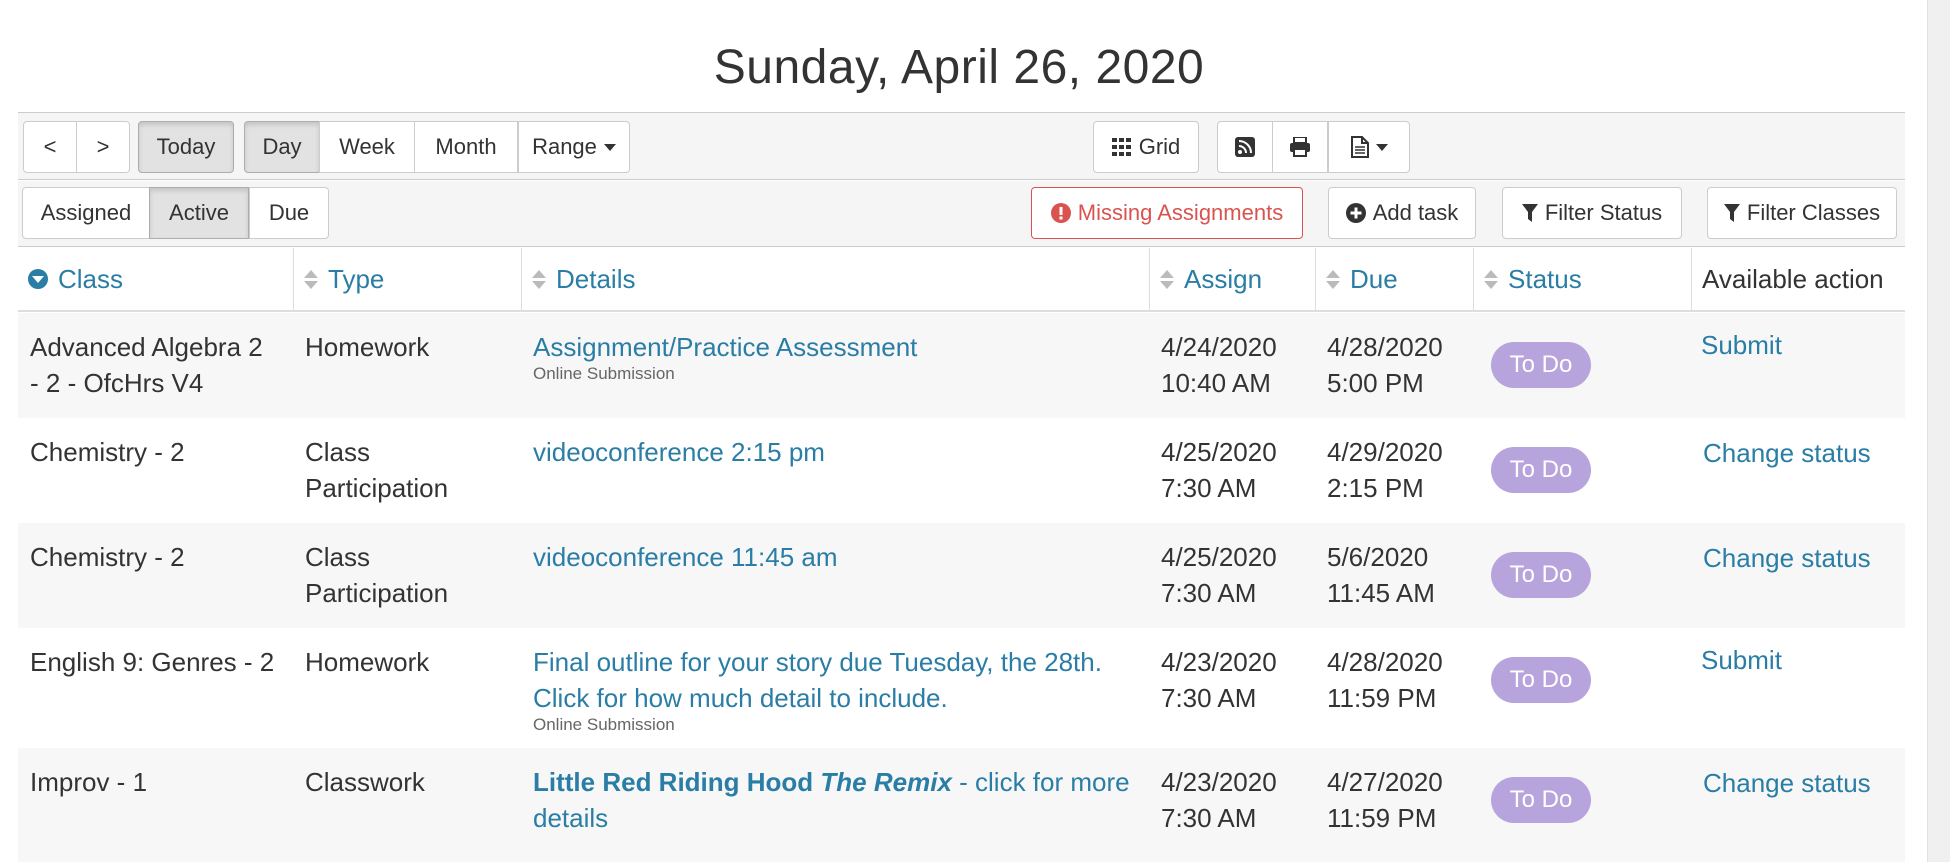 This screenshot has width=1950, height=862. What do you see at coordinates (91, 278) in the screenshot?
I see `class-header-label: Class` at bounding box center [91, 278].